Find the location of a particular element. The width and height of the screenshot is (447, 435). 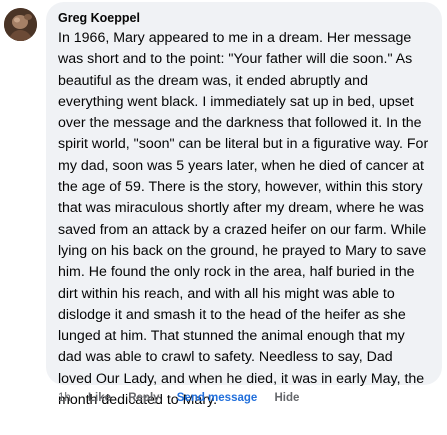

comment-actions: 1h Like Reply Send message Hide is located at coordinates (185, 398).